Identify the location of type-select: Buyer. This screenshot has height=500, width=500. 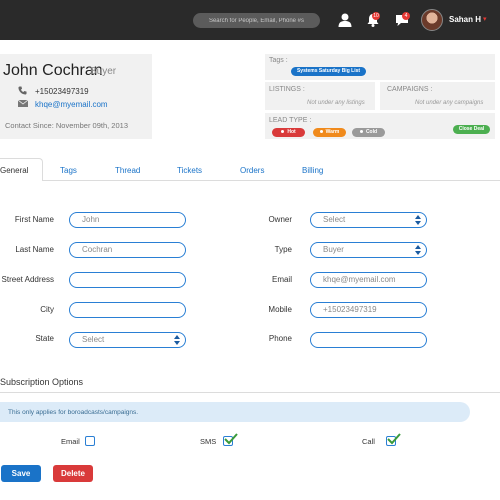
(368, 250).